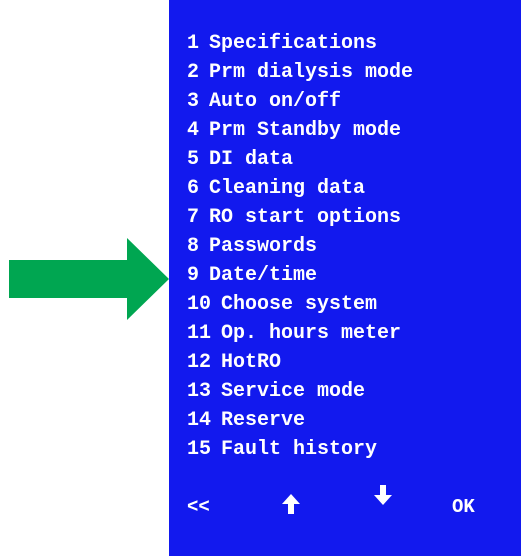  Describe the element at coordinates (251, 159) in the screenshot. I see `menu-item-label: DI data` at that location.